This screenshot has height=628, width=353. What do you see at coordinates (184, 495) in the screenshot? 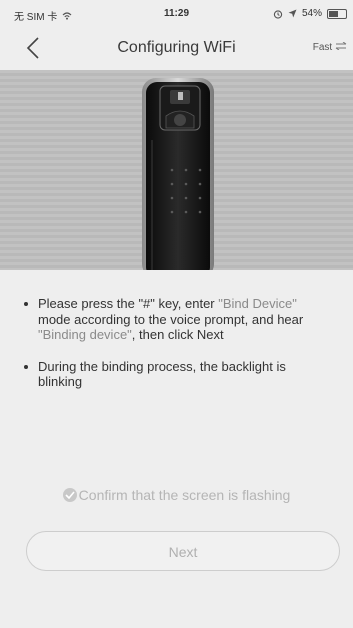
I see `confirm-label: Confirm that the screen is flashing` at bounding box center [184, 495].